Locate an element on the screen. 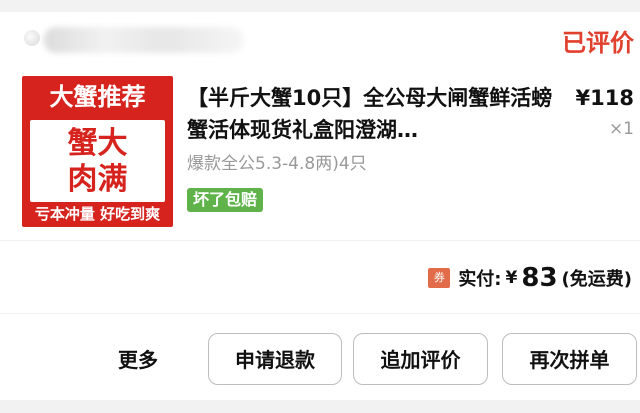  payment-summary: 券 实付: ¥ 83 (免运费) is located at coordinates (530, 278).